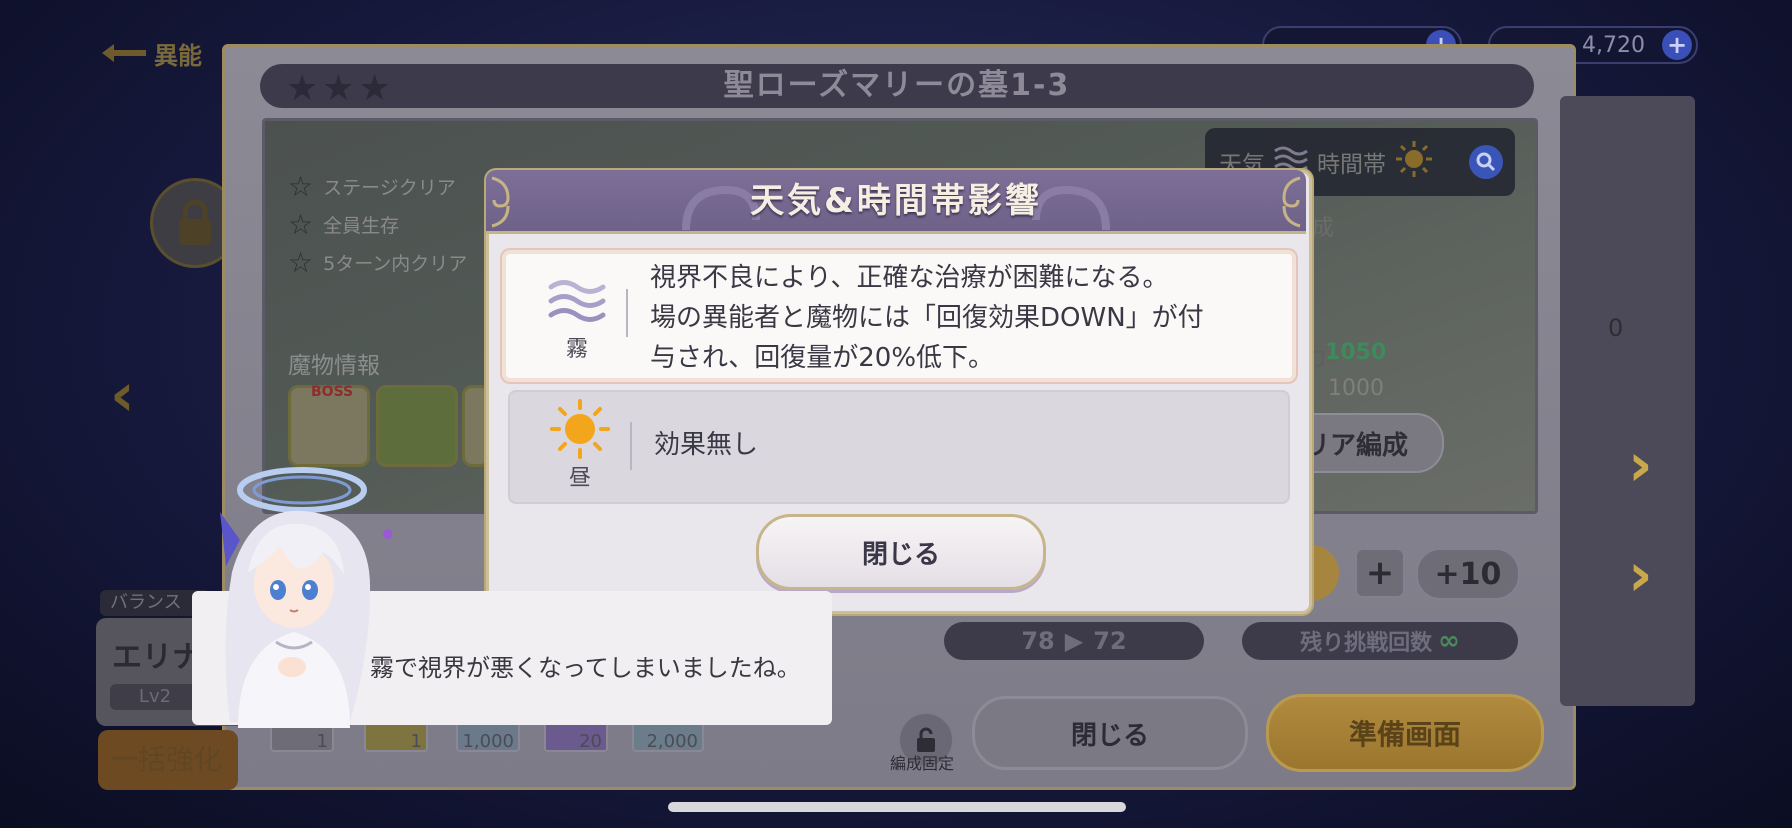 The image size is (1792, 828). I want to click on quantity-plus10-button: +10, so click(1468, 574).